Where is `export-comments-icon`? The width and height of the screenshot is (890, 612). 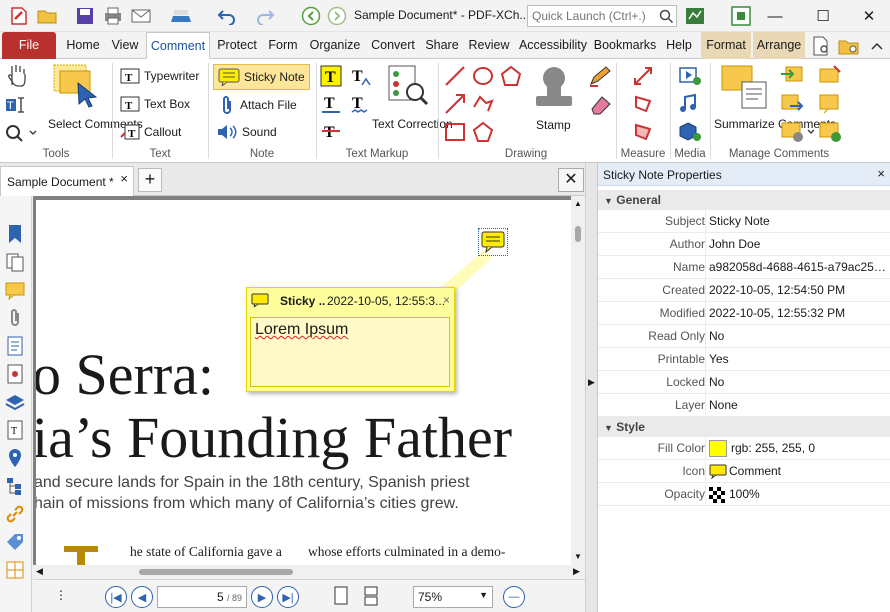
export-comments-icon is located at coordinates (792, 105).